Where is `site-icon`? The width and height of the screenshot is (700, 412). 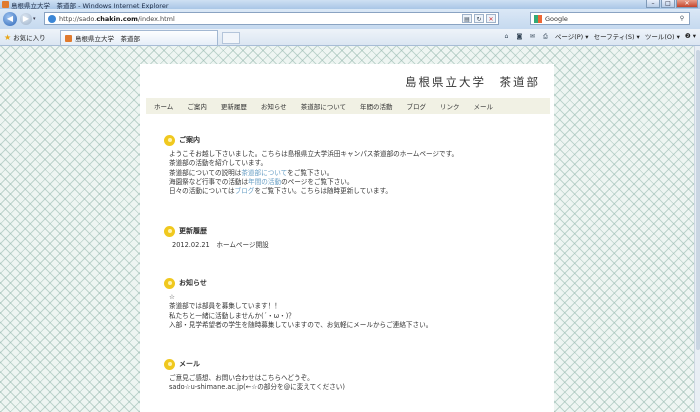
site-icon is located at coordinates (52, 18).